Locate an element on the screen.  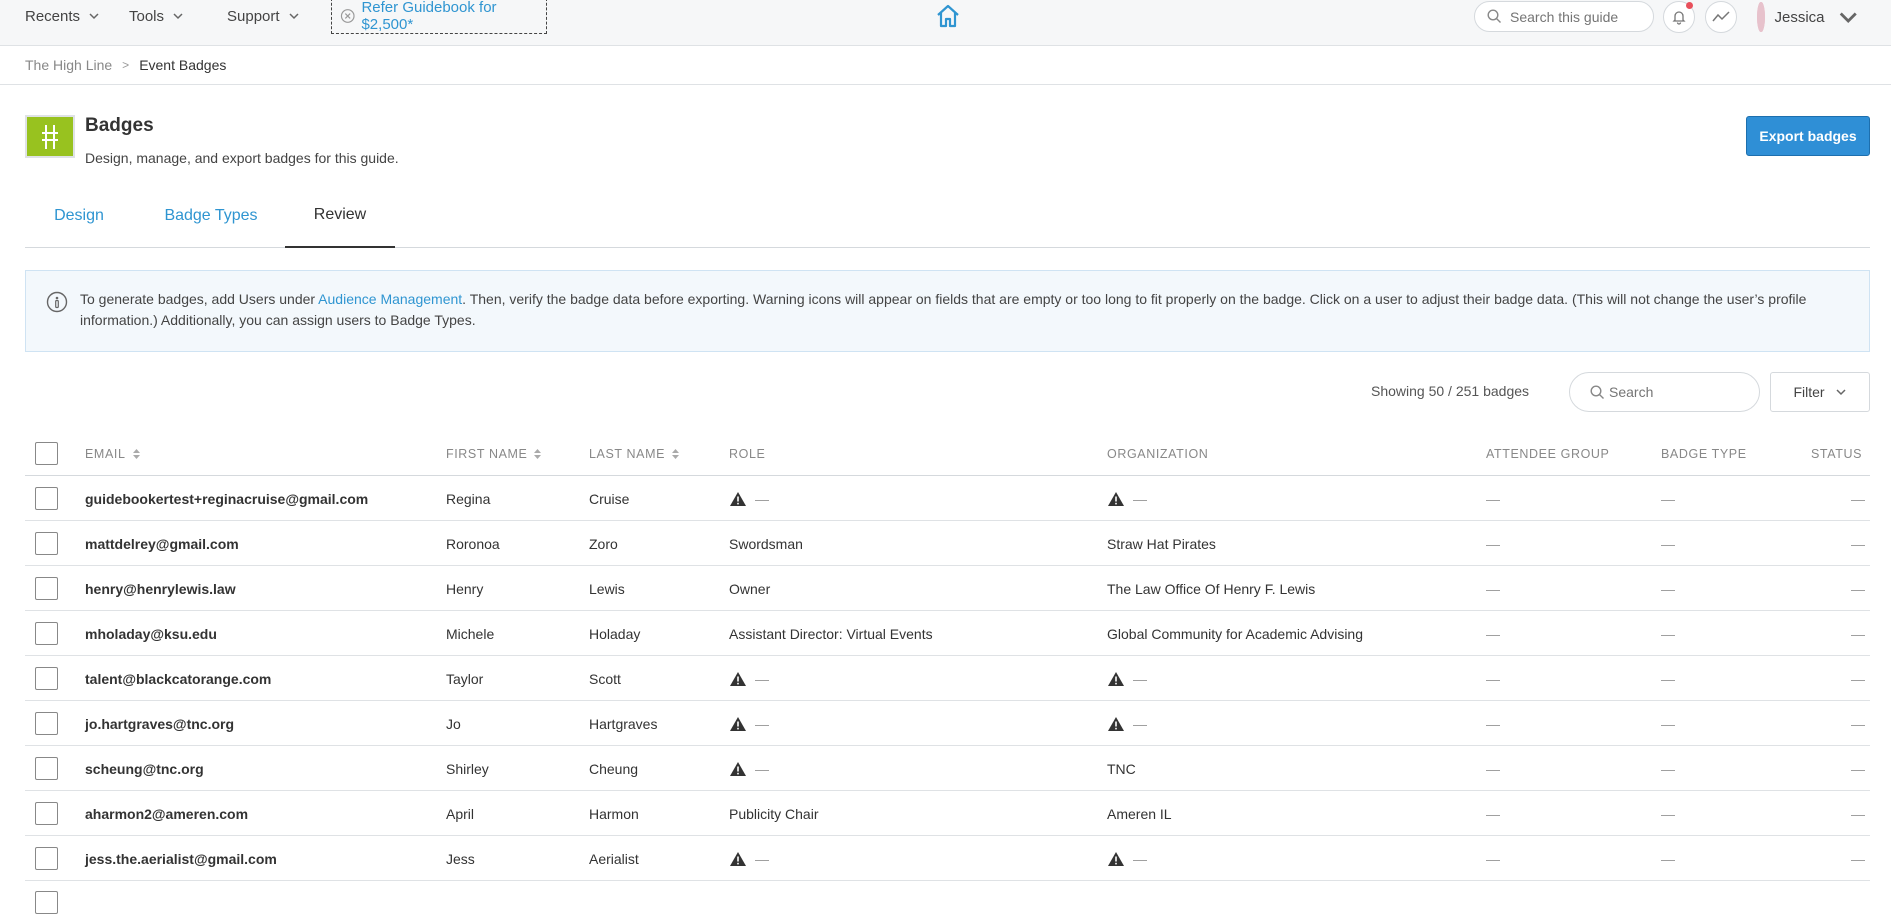
column-header-email: EMAIL is located at coordinates (113, 453).